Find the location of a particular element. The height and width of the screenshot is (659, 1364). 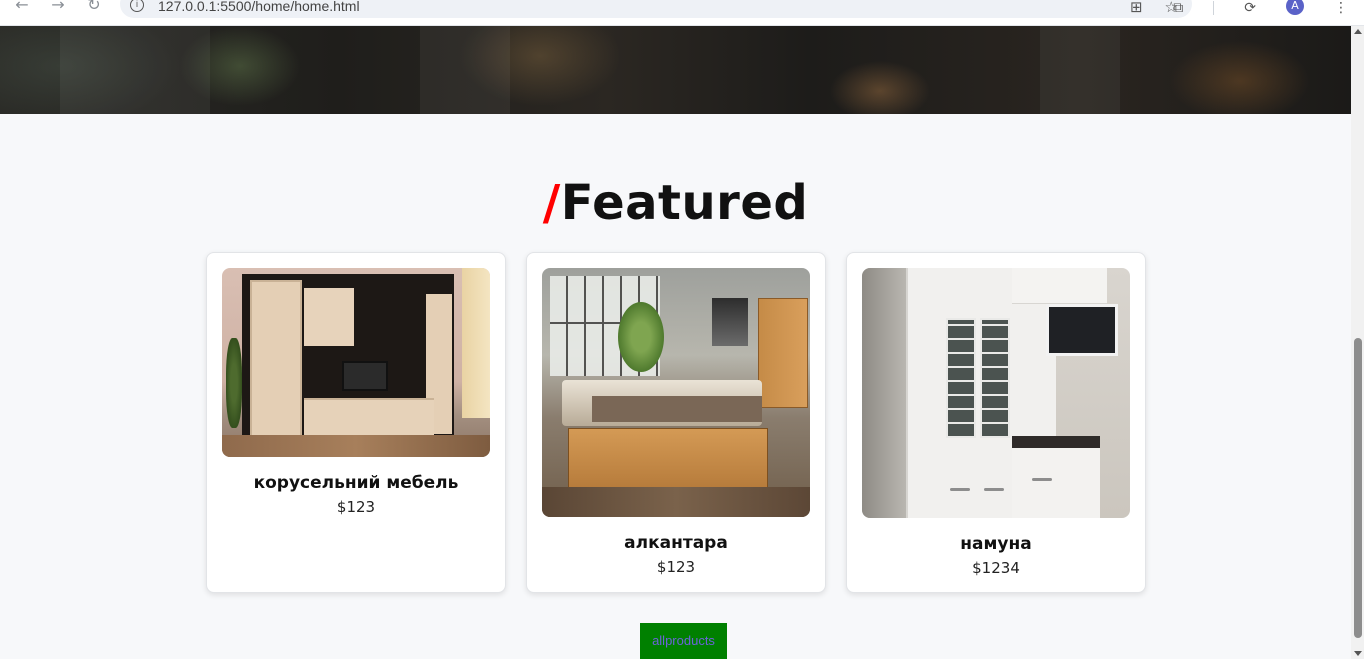

extensions-icon: ⧉ is located at coordinates (1178, 8).